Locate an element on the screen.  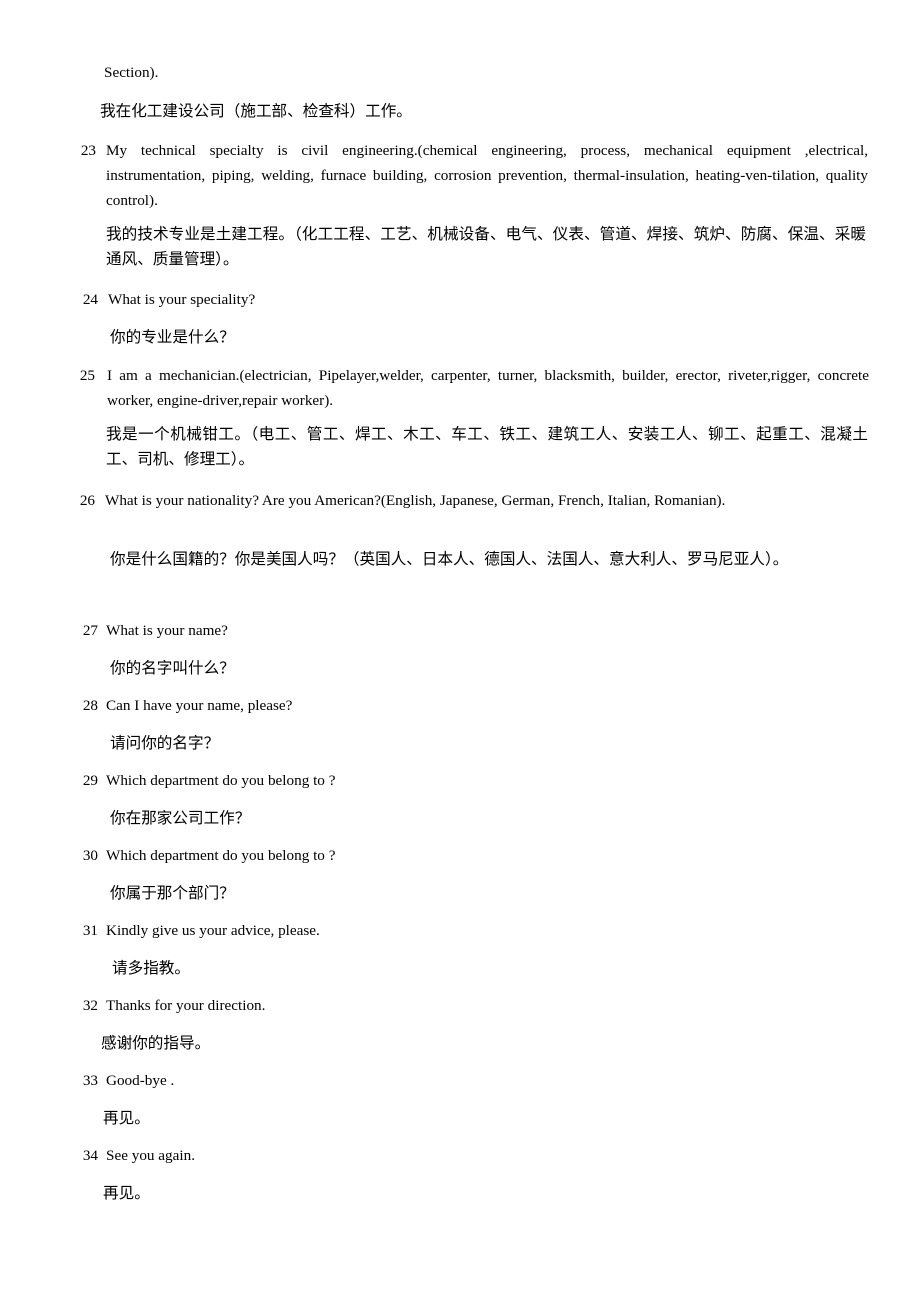
entry-number-33: 33 is located at coordinates (90, 1080).